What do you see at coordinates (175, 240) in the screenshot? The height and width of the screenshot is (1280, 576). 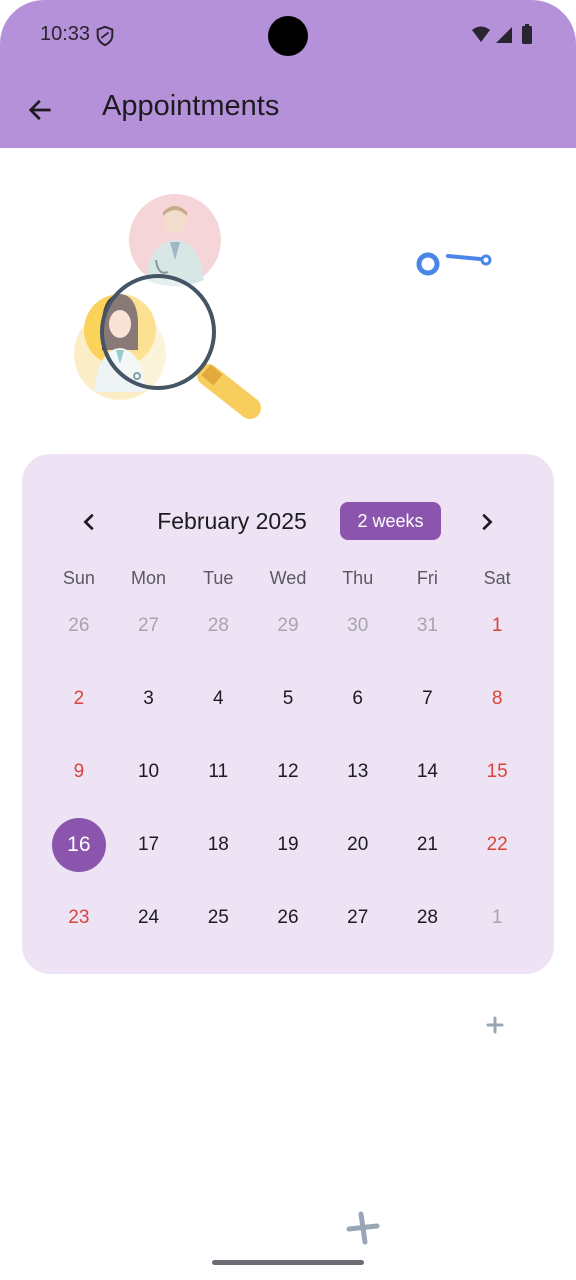 I see `male-doctor-avatar` at bounding box center [175, 240].